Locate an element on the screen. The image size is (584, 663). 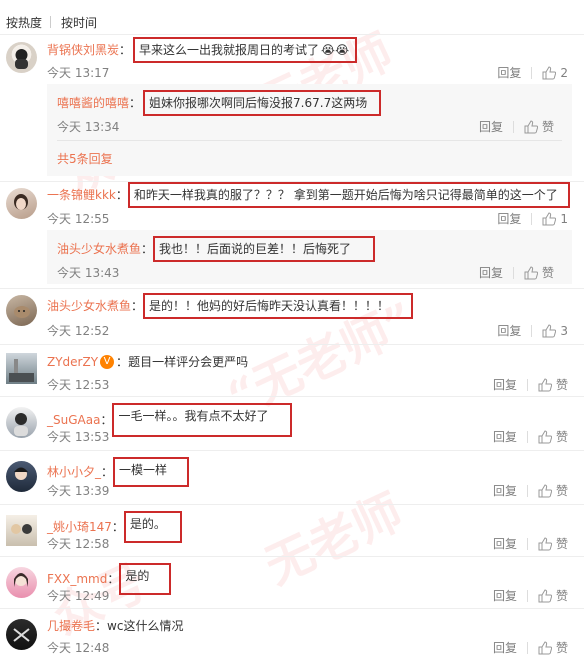
like-count: 2 is located at coordinates (564, 72).